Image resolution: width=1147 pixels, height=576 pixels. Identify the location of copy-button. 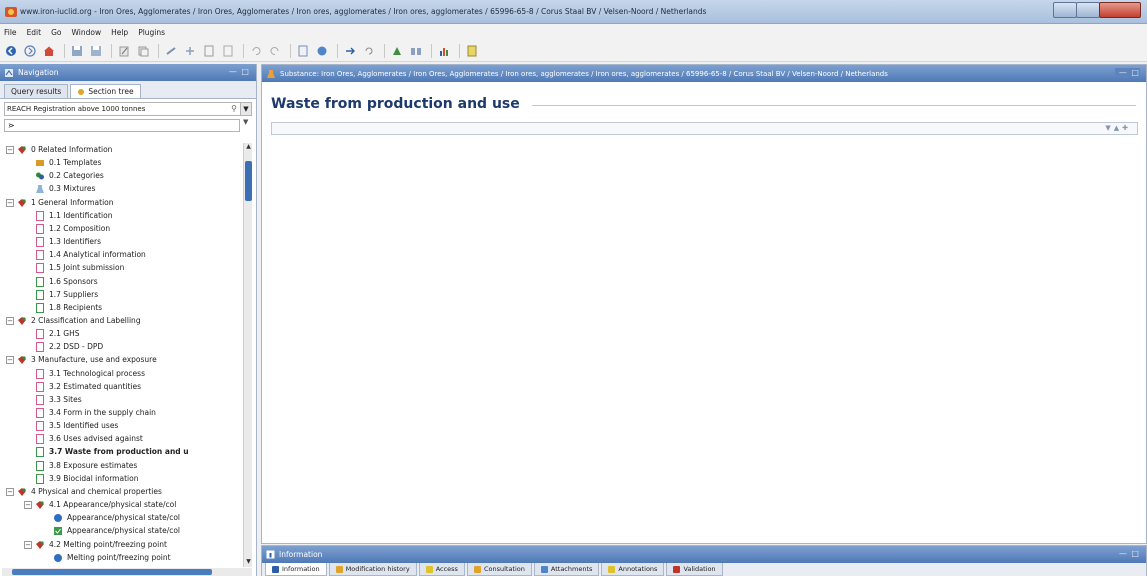
(143, 51).